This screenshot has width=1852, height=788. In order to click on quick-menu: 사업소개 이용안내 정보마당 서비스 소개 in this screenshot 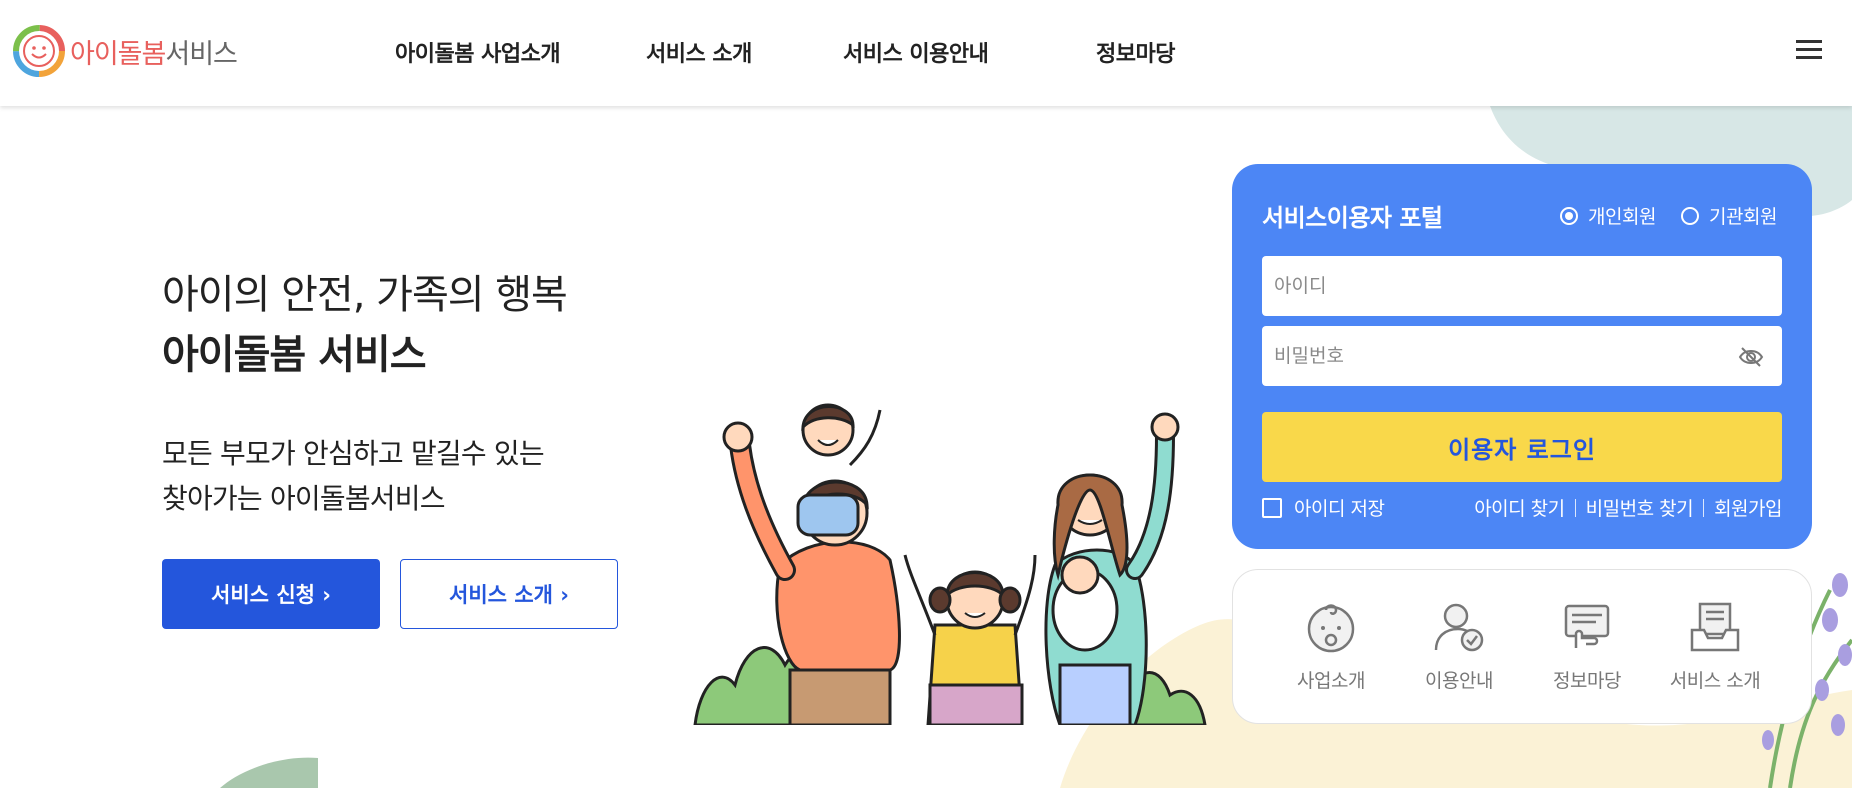, I will do `click(1522, 646)`.